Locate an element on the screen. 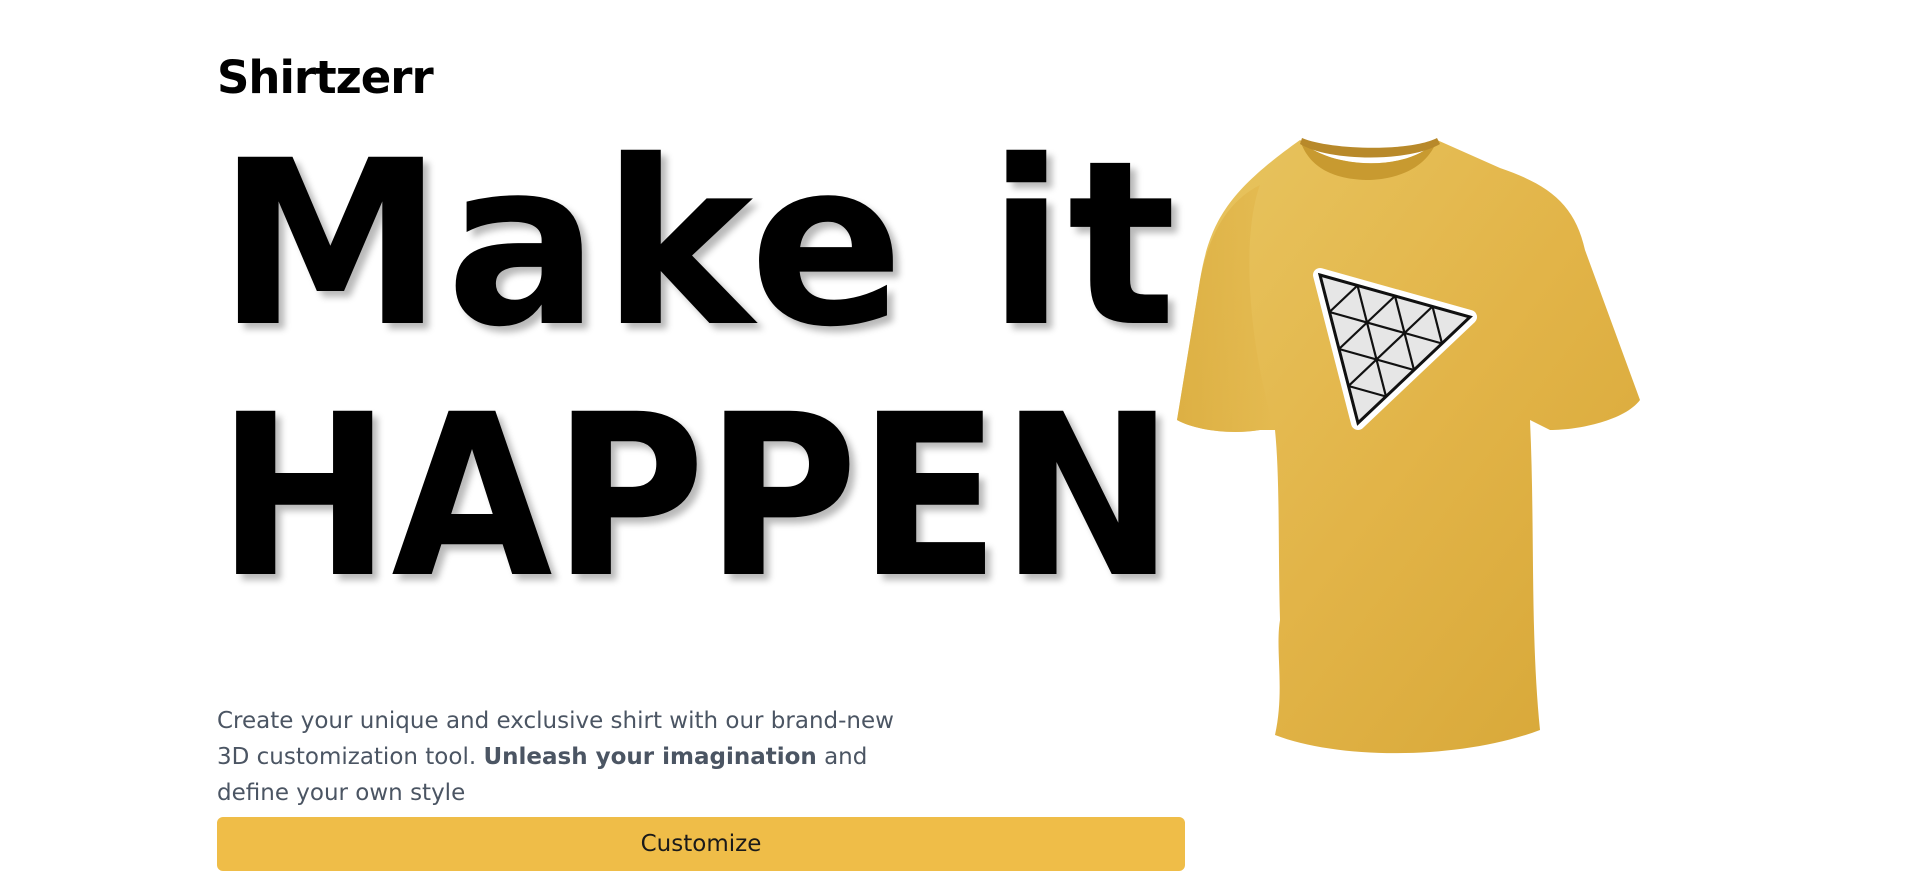 The image size is (1920, 883). customize-button: Customize is located at coordinates (701, 844).